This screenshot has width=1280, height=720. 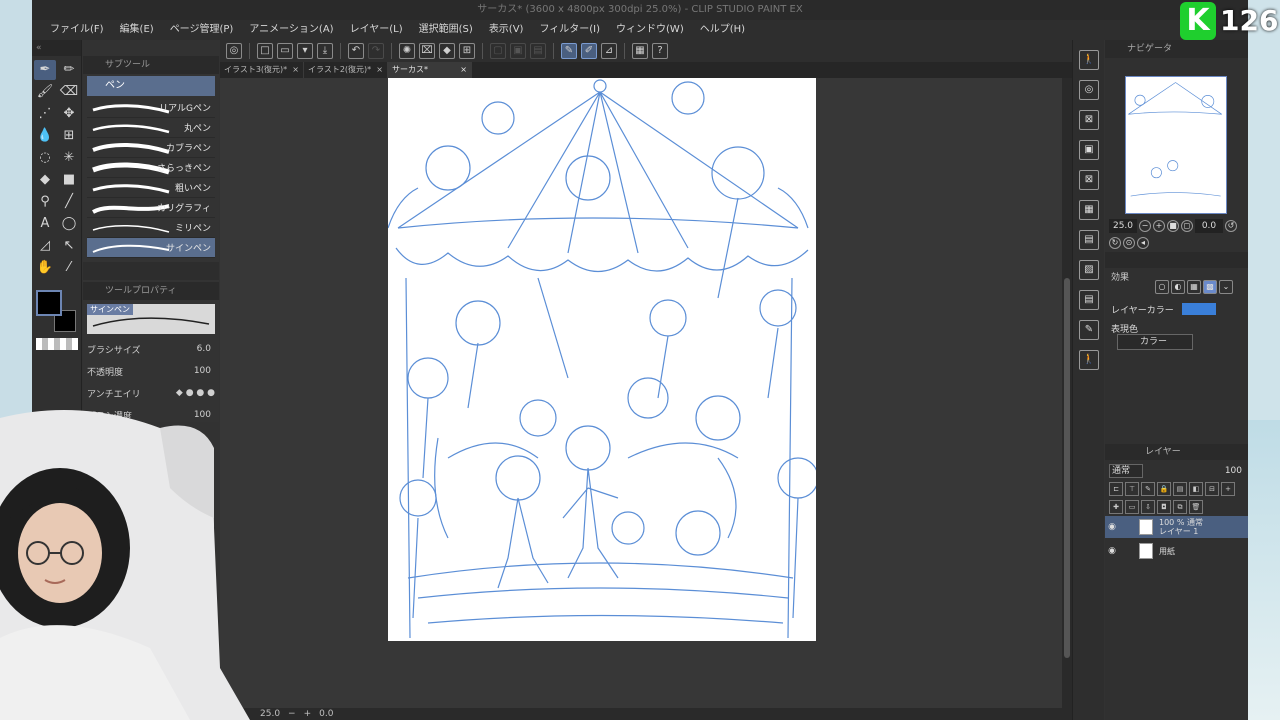 What do you see at coordinates (1116, 507) in the screenshot?
I see `new-vector-layer-icon: ✚` at bounding box center [1116, 507].